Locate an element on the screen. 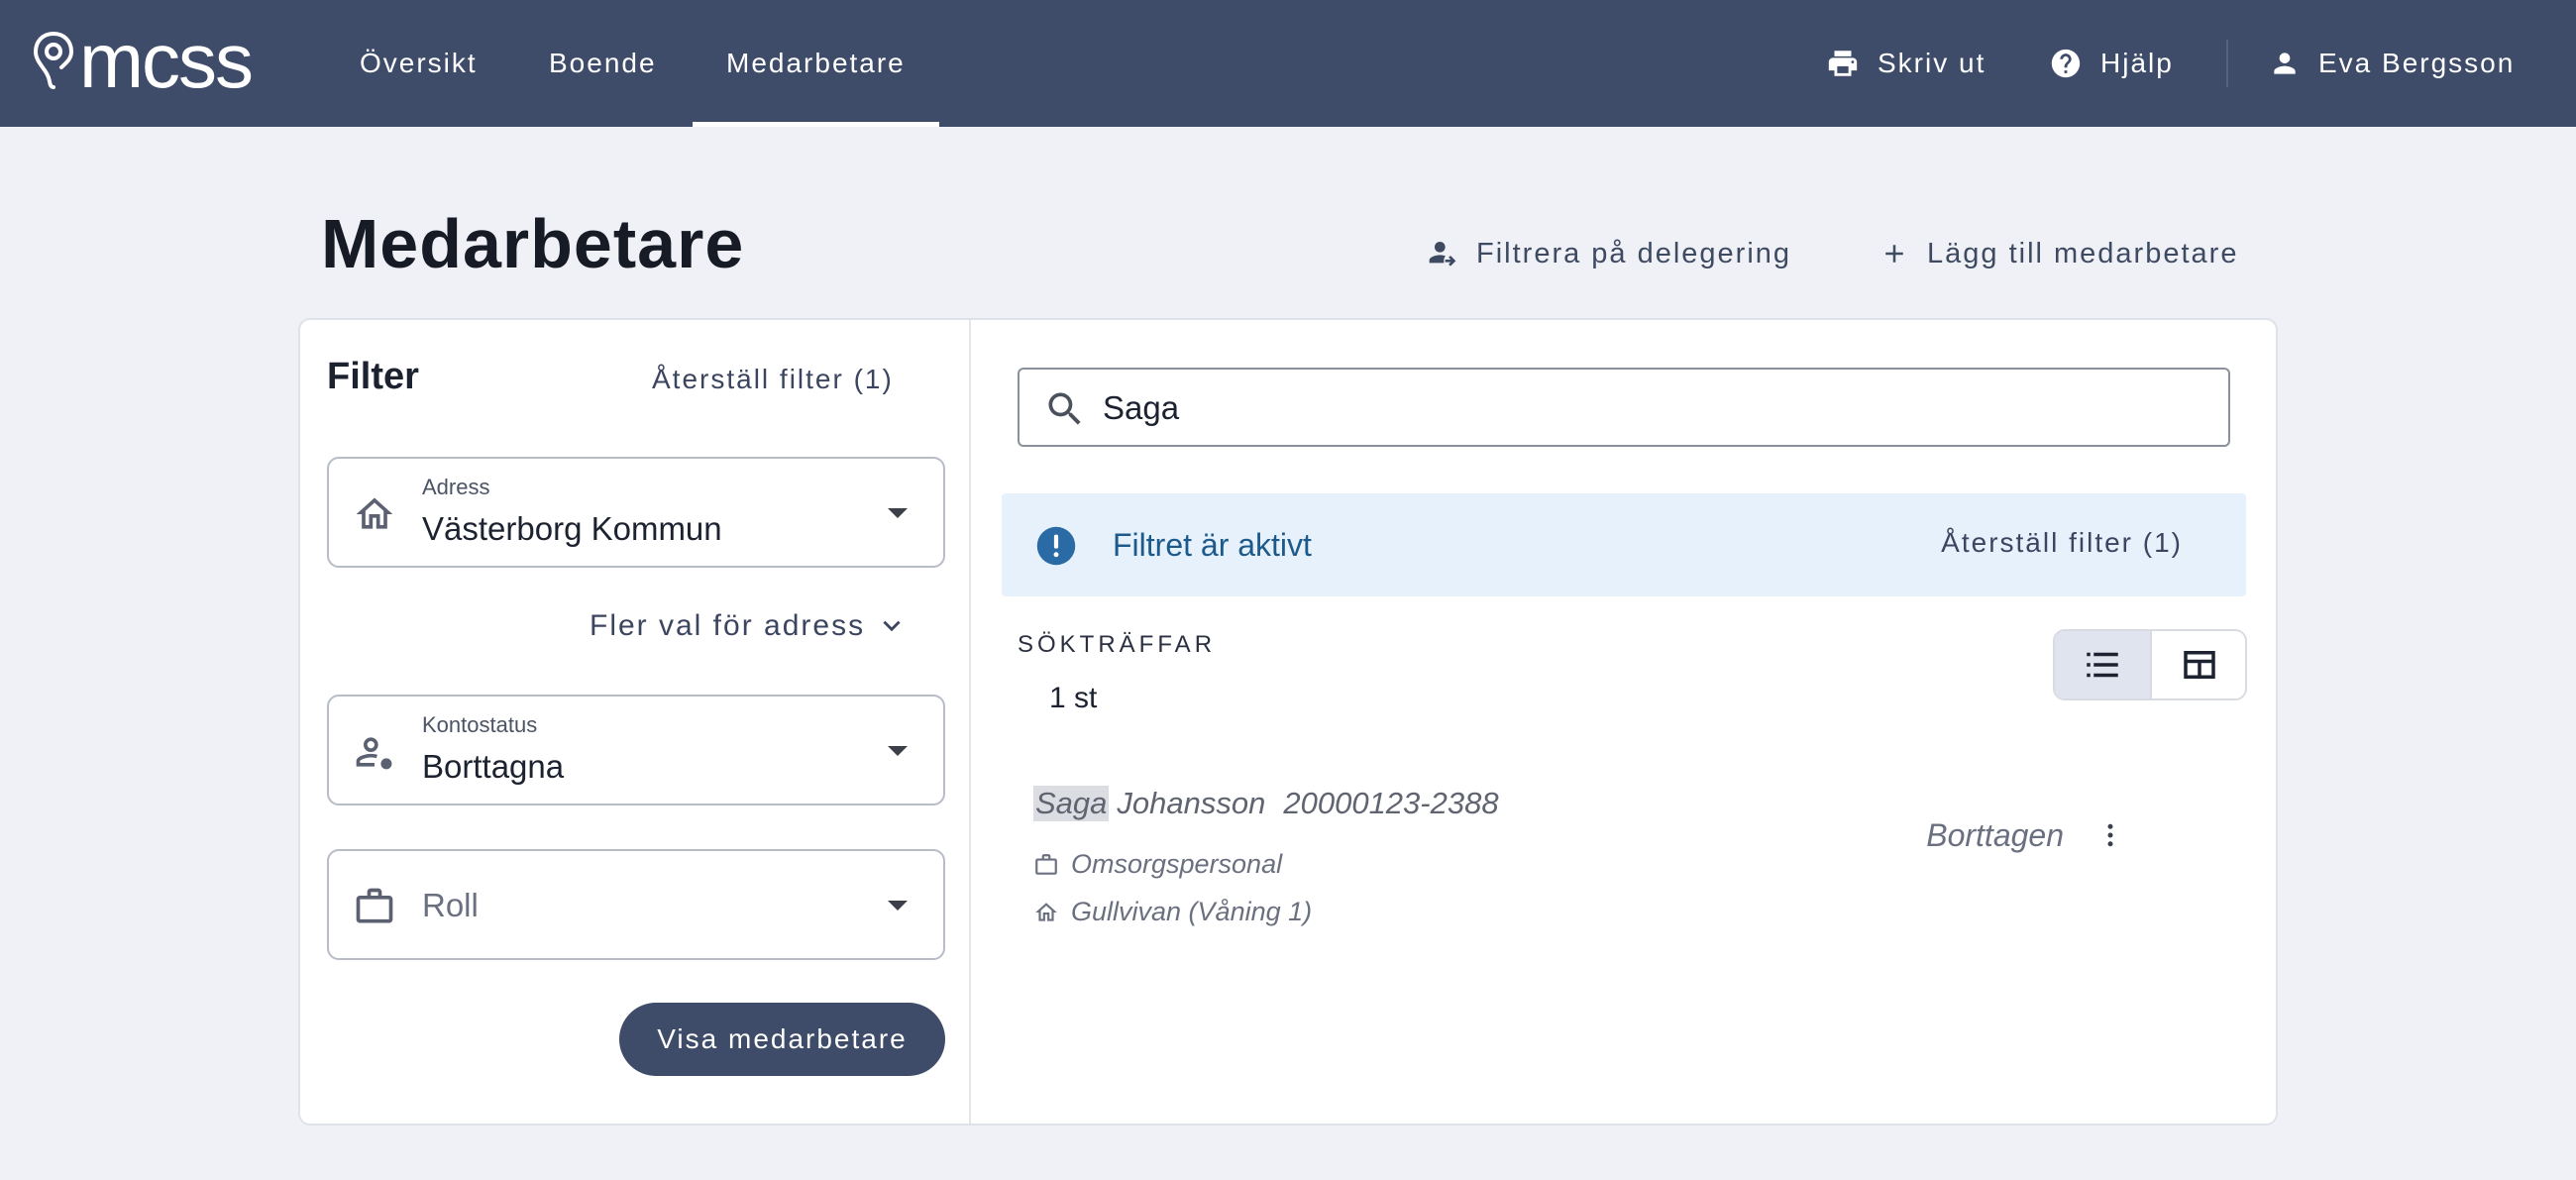  address-value: Västerborg Kommun is located at coordinates (572, 528).